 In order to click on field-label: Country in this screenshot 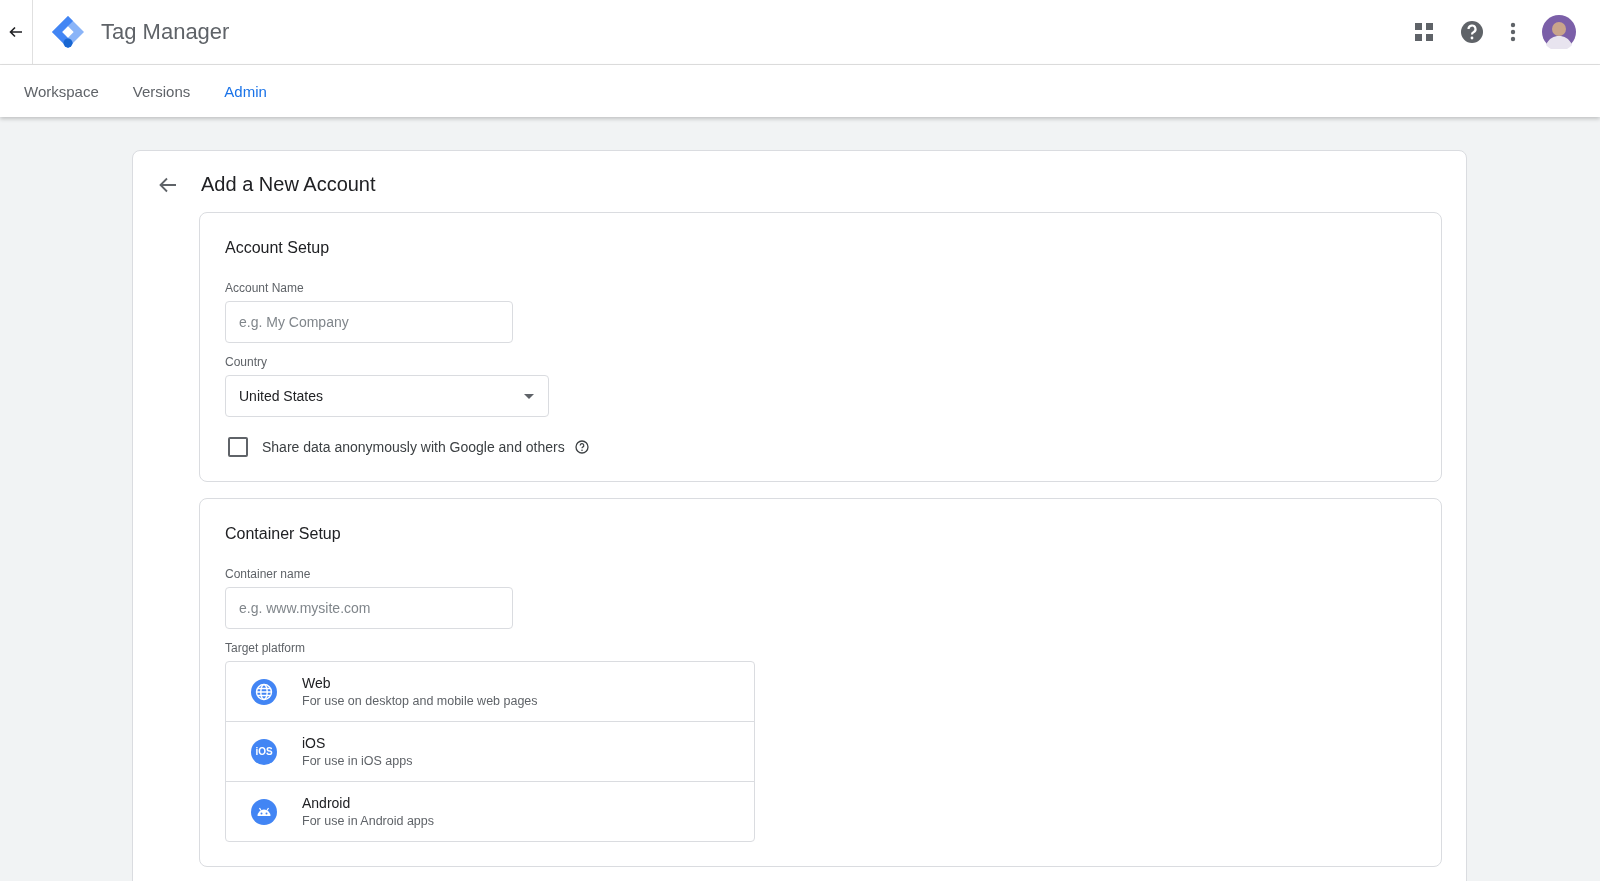, I will do `click(247, 362)`.